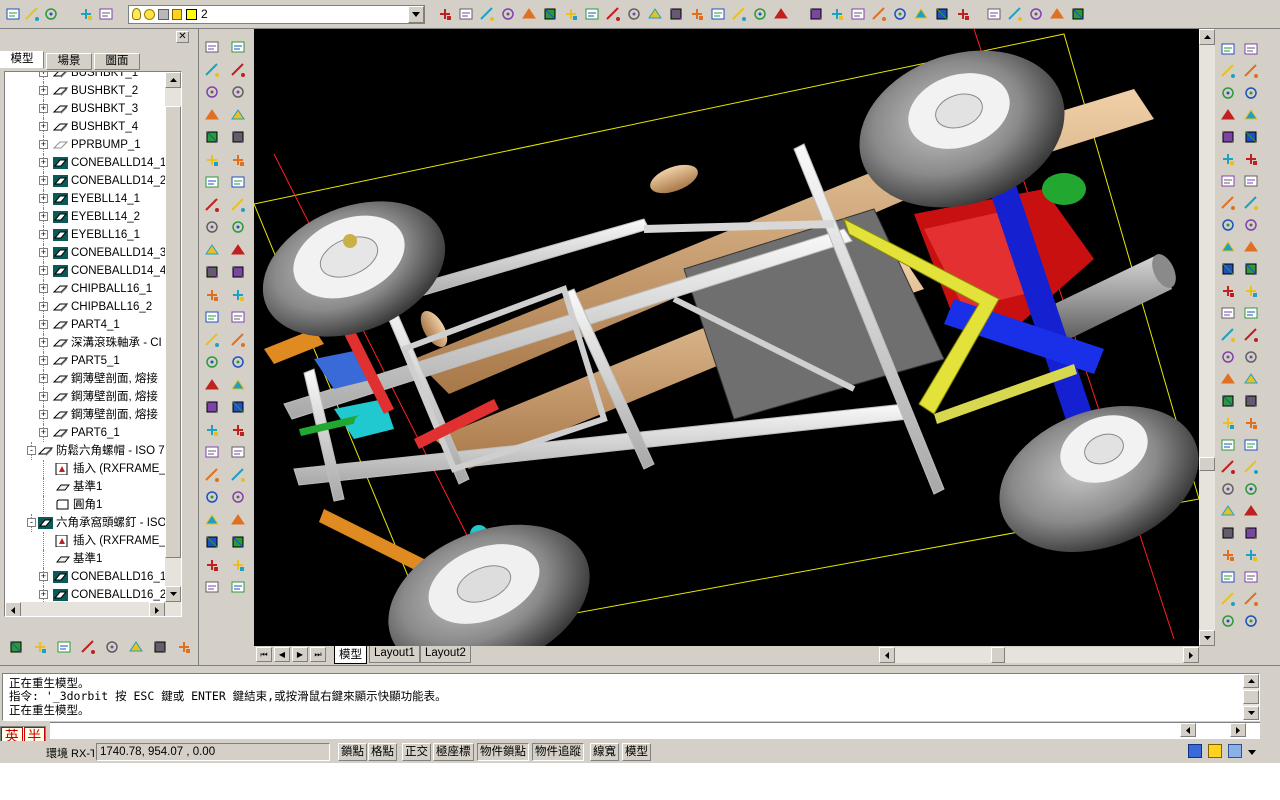 The height and width of the screenshot is (800, 1280). Describe the element at coordinates (69, 61) in the screenshot. I see `tab-scene: 場景` at that location.